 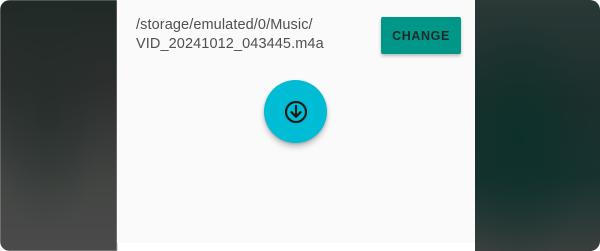 I want to click on download-circle-icon, so click(x=296, y=112).